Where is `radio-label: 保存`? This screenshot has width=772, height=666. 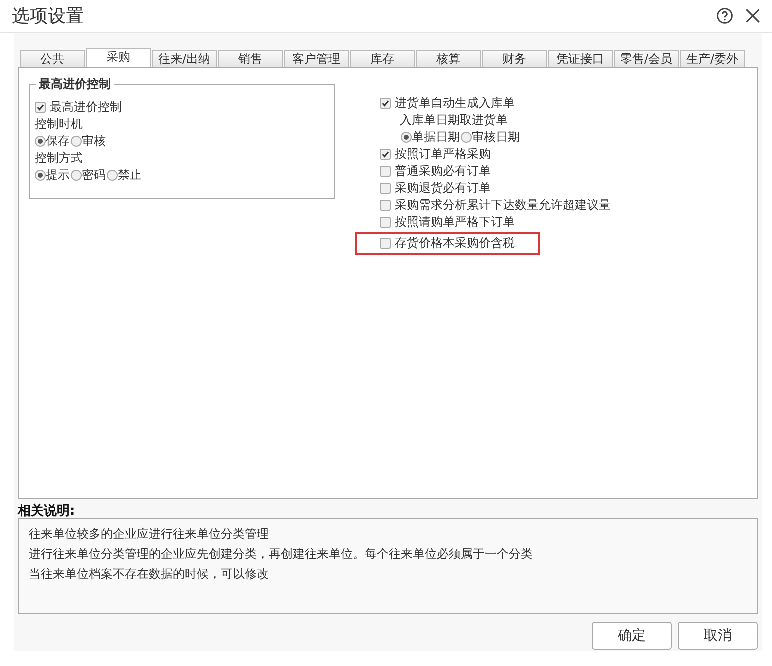
radio-label: 保存 is located at coordinates (58, 141).